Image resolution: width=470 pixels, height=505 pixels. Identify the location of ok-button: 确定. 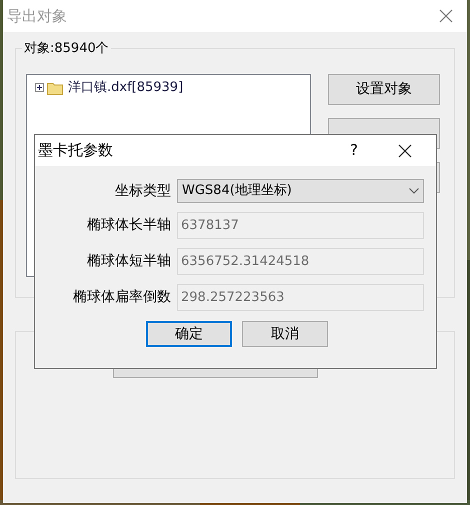
(189, 334).